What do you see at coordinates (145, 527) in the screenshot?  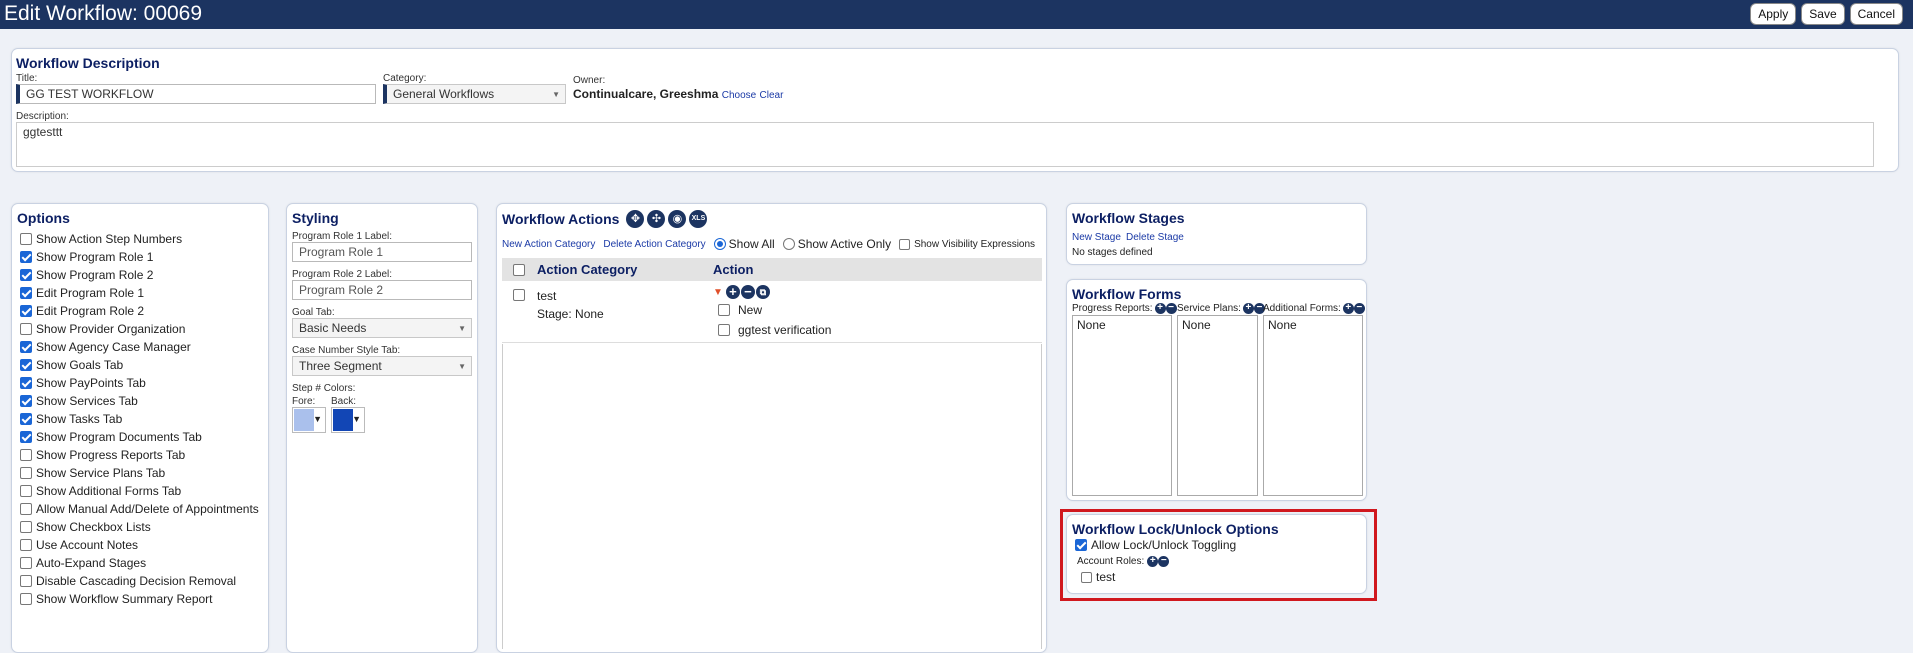 I see `option-row: Show Checkbox Lists` at bounding box center [145, 527].